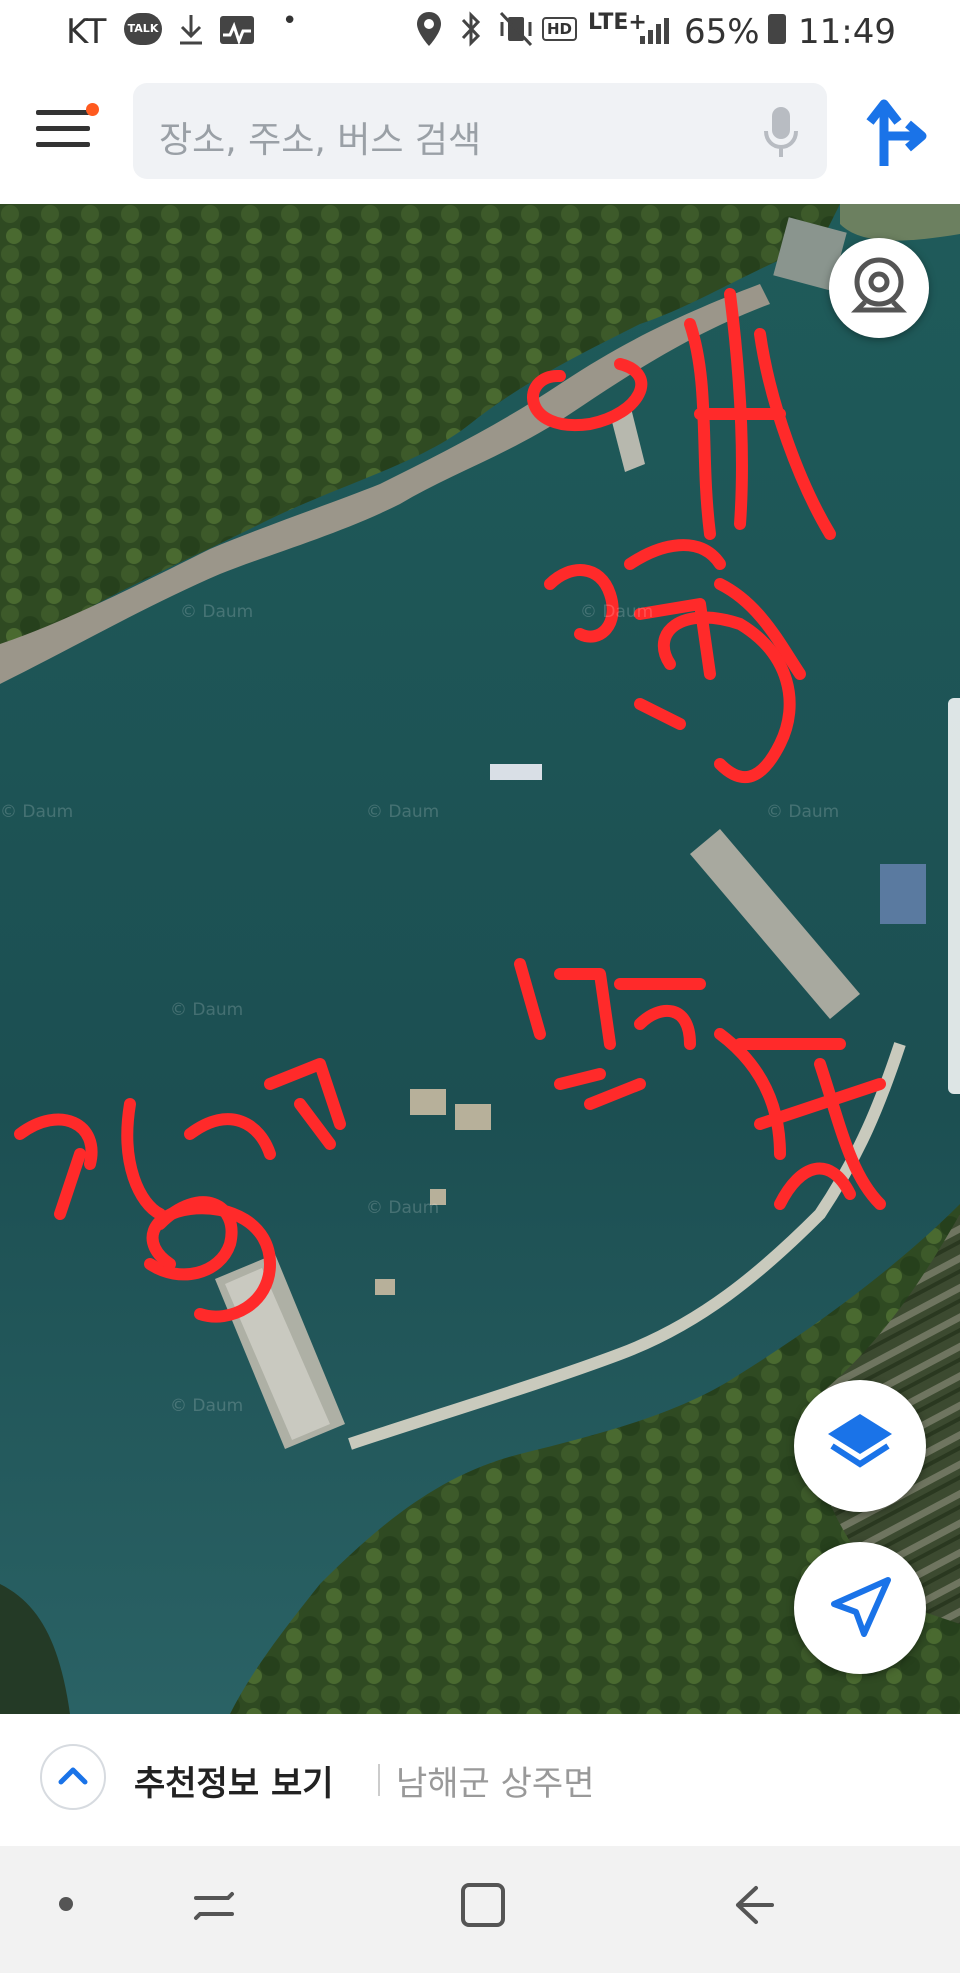 The image size is (960, 1973). What do you see at coordinates (191, 33) in the screenshot?
I see `download-icon` at bounding box center [191, 33].